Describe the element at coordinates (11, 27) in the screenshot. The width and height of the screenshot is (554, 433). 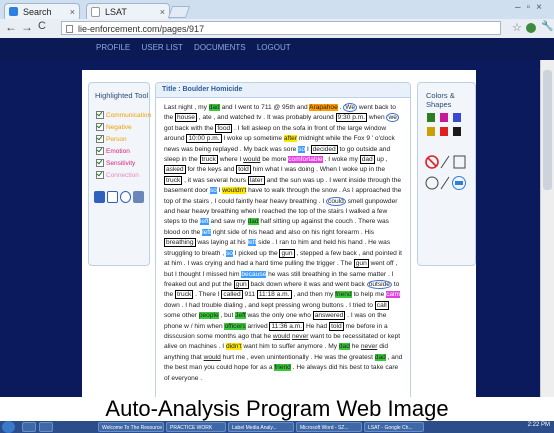
I see `back-arrow-icon: ←` at that location.